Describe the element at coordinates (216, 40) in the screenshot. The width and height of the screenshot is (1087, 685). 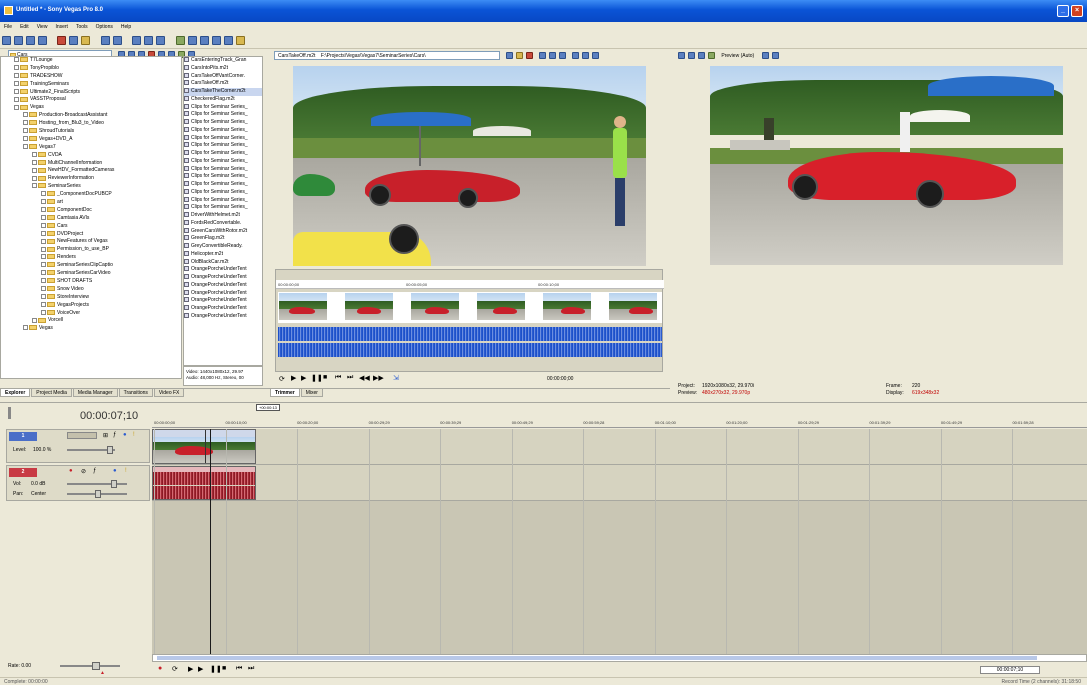
I see `ripple-edit-icon` at that location.